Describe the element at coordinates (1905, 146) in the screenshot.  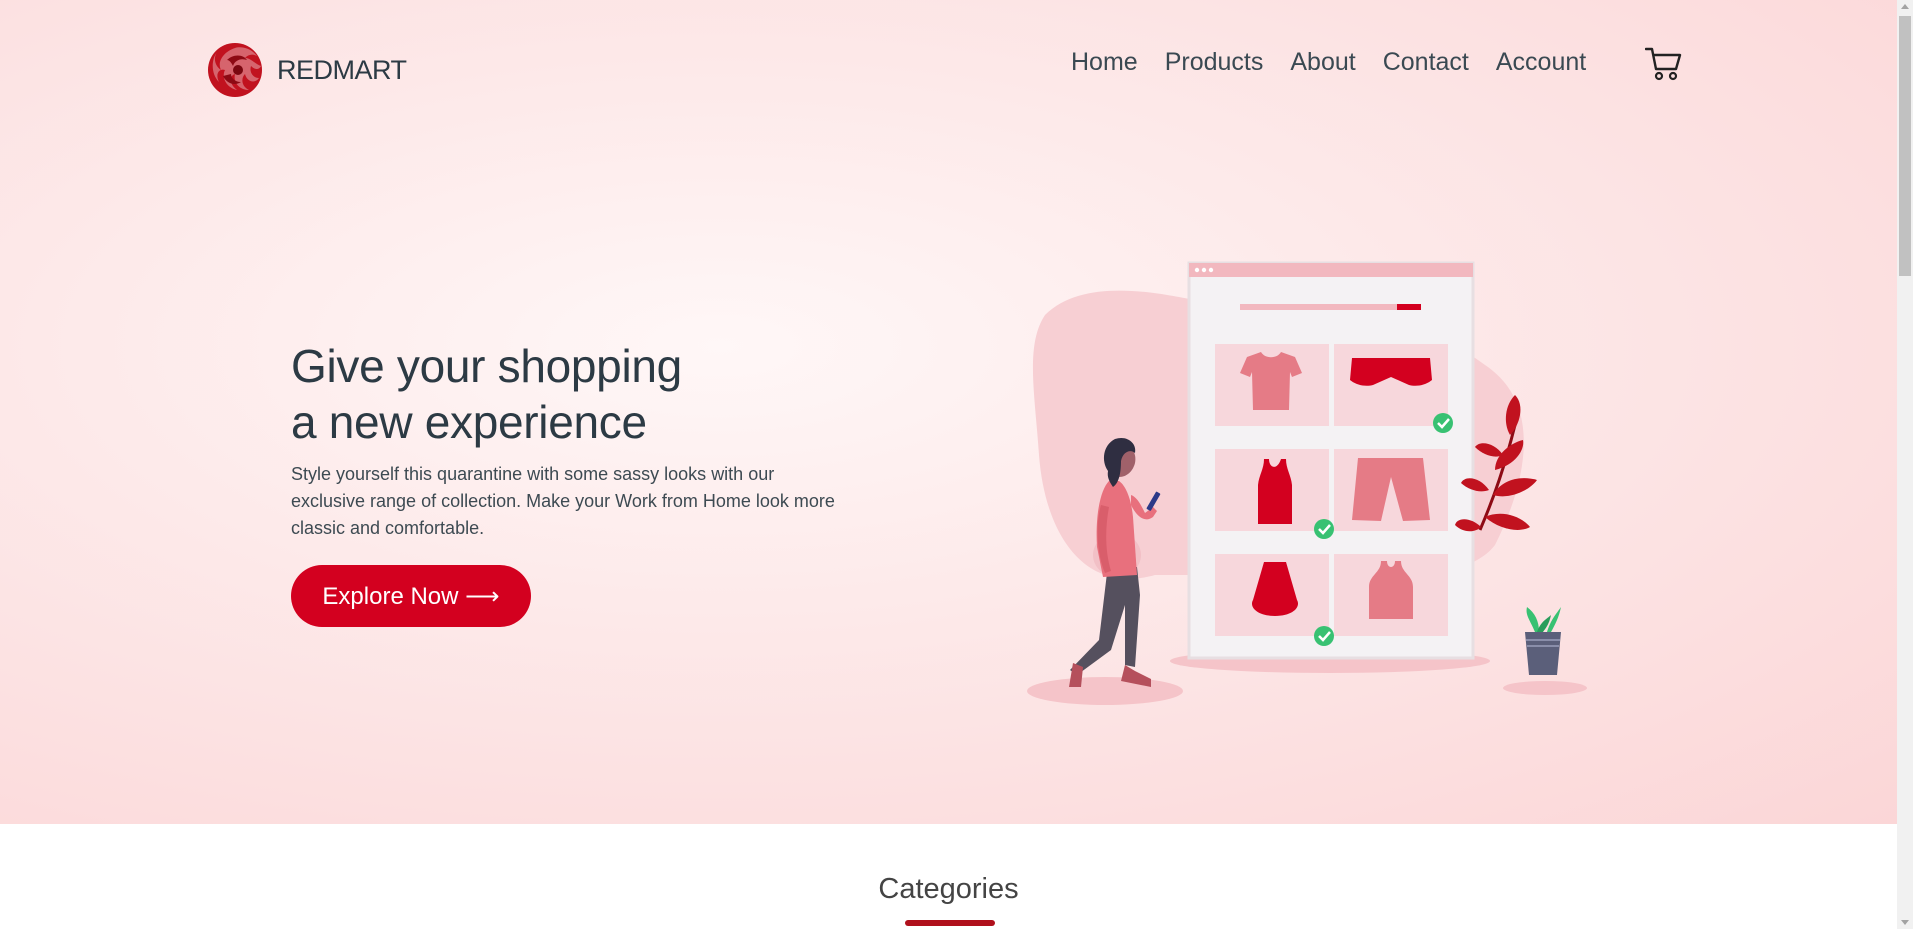
I see `scrollbar-thumb` at that location.